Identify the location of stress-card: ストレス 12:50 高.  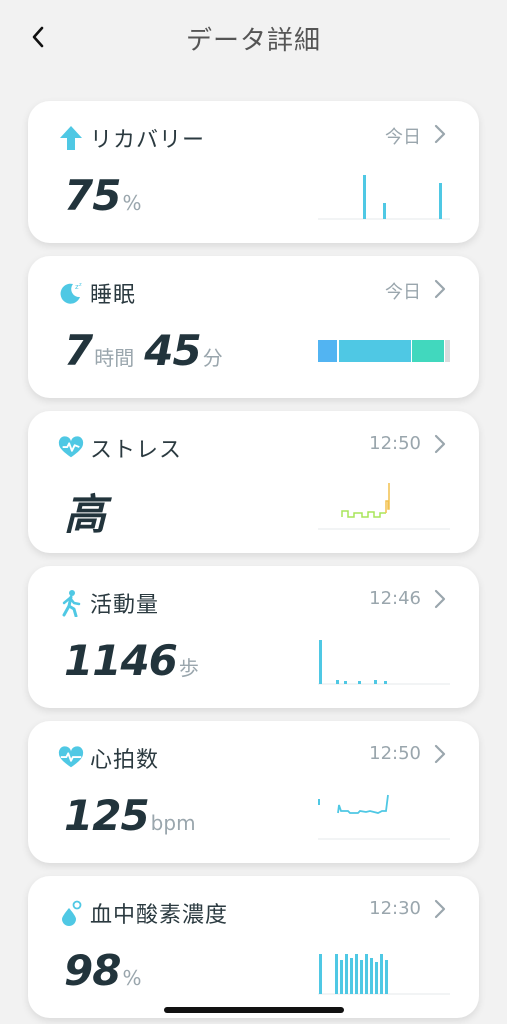
(253, 482).